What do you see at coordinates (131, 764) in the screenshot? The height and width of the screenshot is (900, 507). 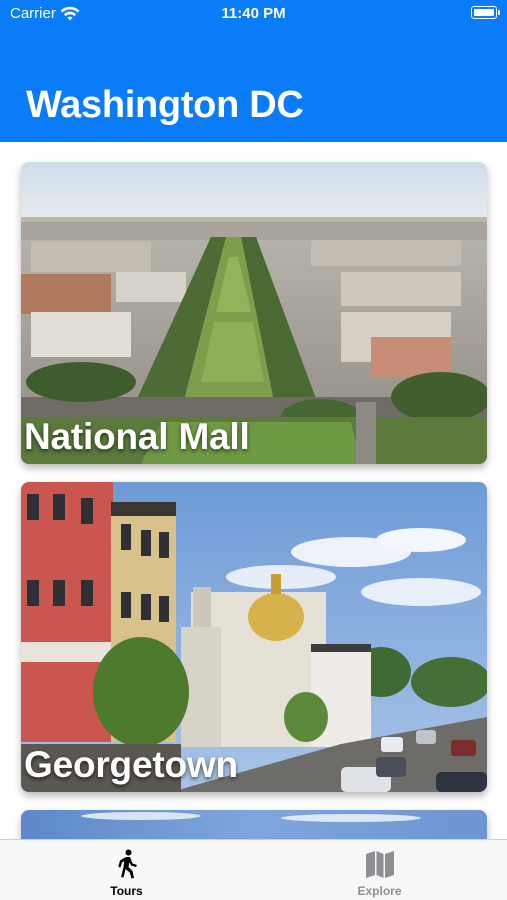 I see `tour-card-title: Georgetown` at bounding box center [131, 764].